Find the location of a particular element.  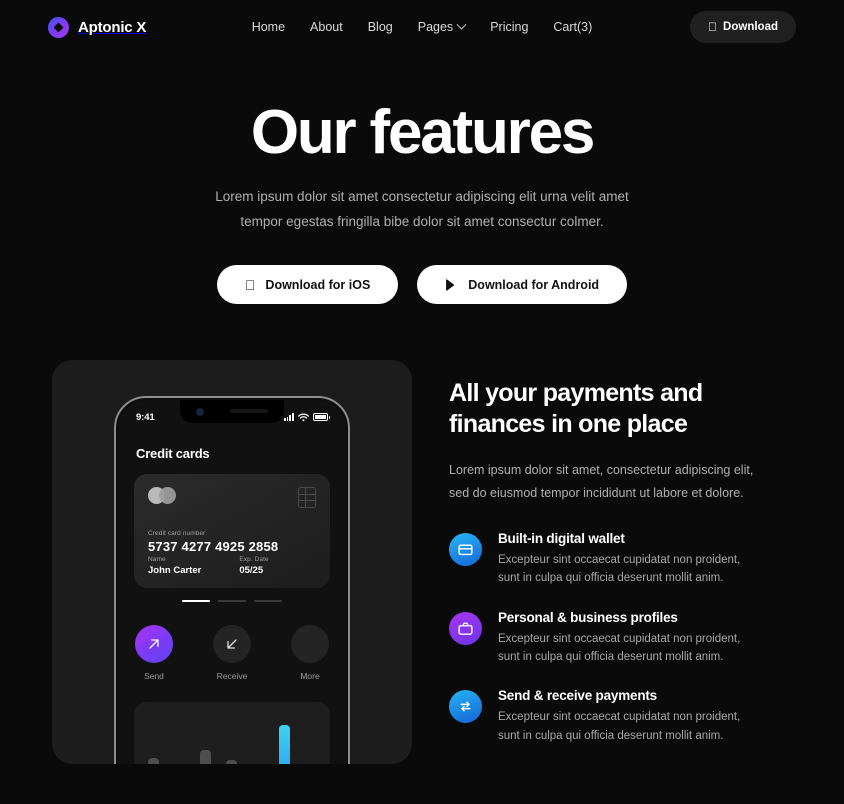

nav-item-cart: Cart(3) is located at coordinates (572, 27).